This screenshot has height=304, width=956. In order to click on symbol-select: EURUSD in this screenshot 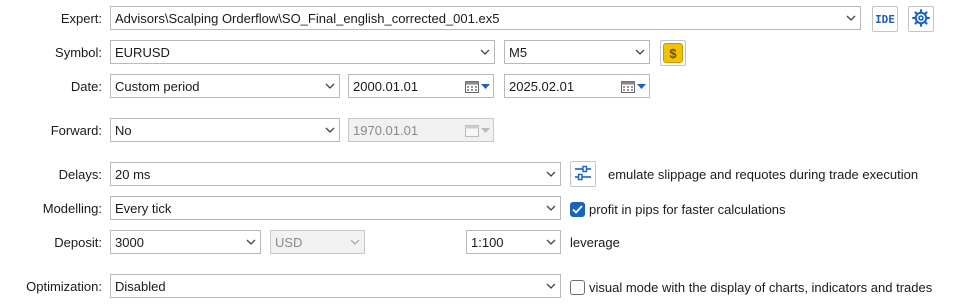, I will do `click(302, 52)`.